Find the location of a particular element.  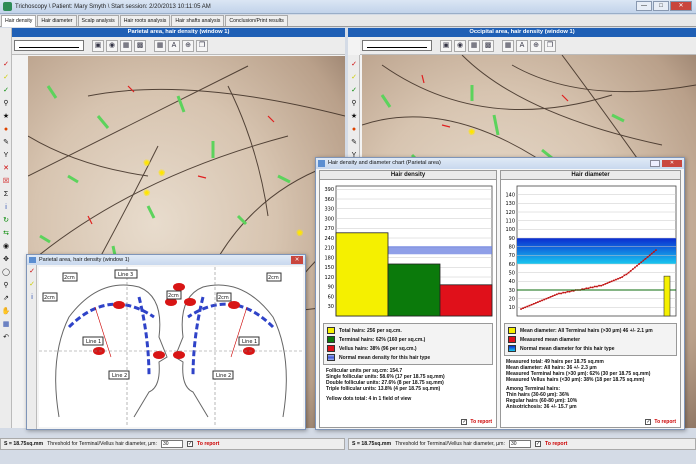

y-tick-label: 120 is located at coordinates (510, 213).